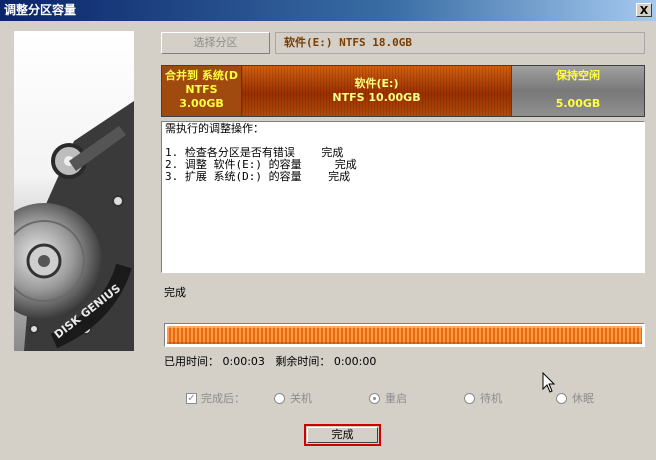 The image size is (656, 460). What do you see at coordinates (191, 361) in the screenshot?
I see `elapsed-label: 已用时间：` at bounding box center [191, 361].